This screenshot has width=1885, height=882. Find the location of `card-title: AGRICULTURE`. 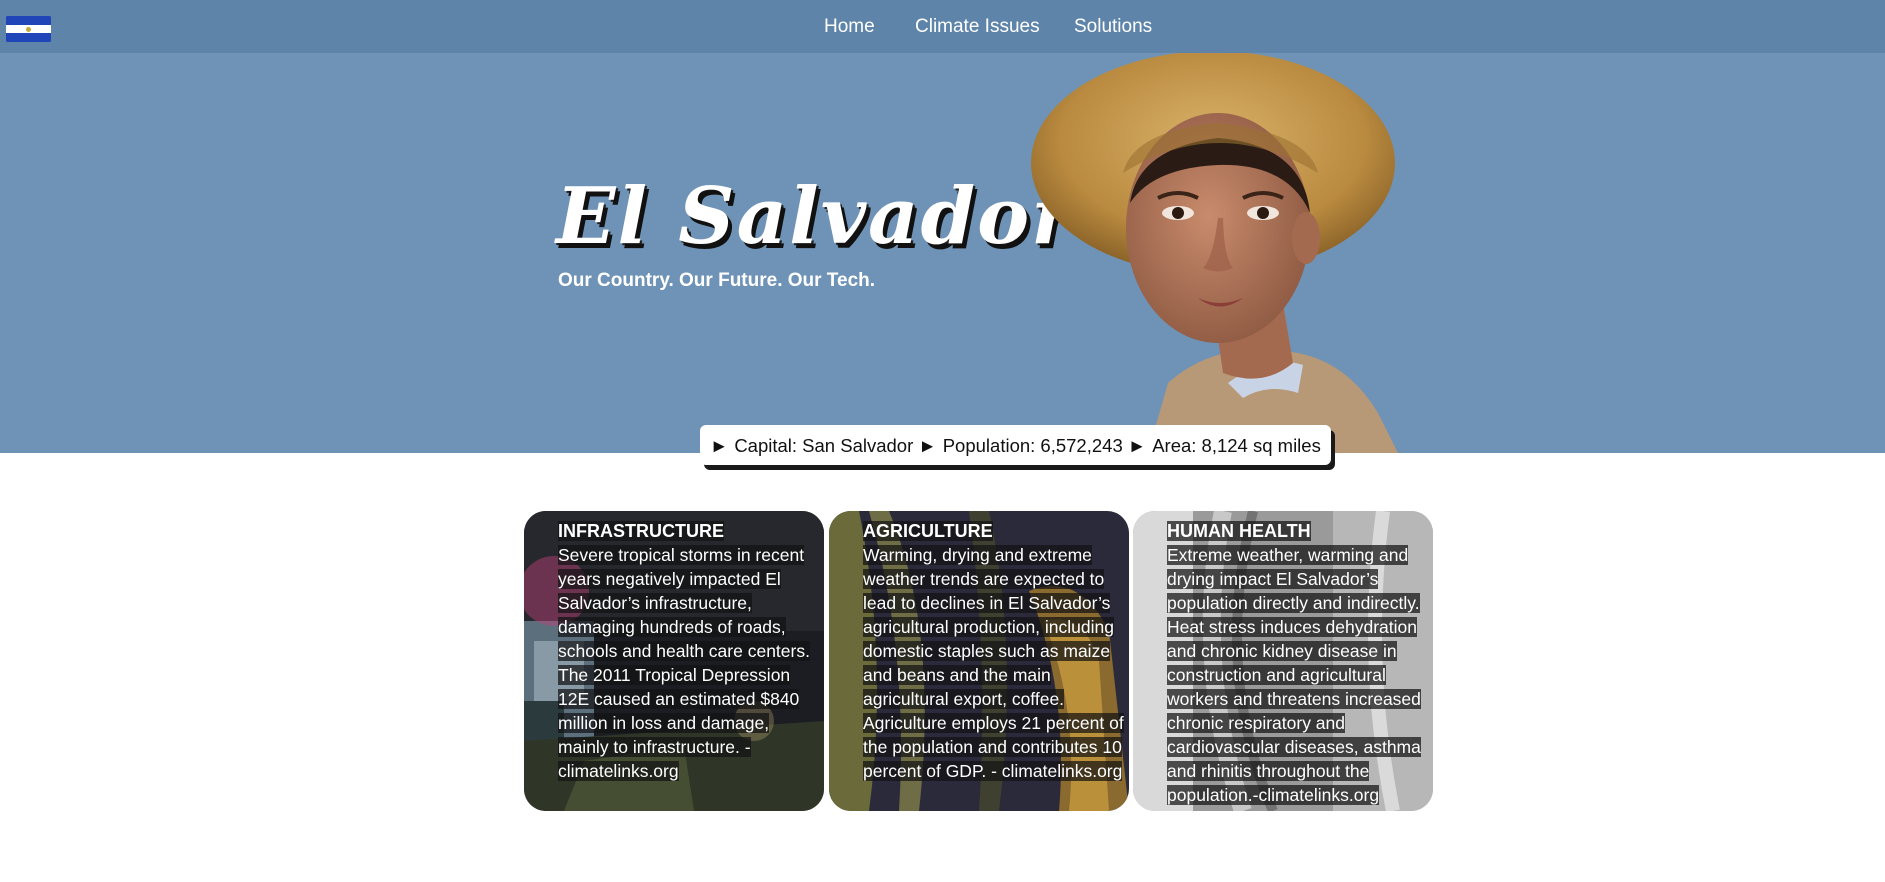

card-title: AGRICULTURE is located at coordinates (928, 531).